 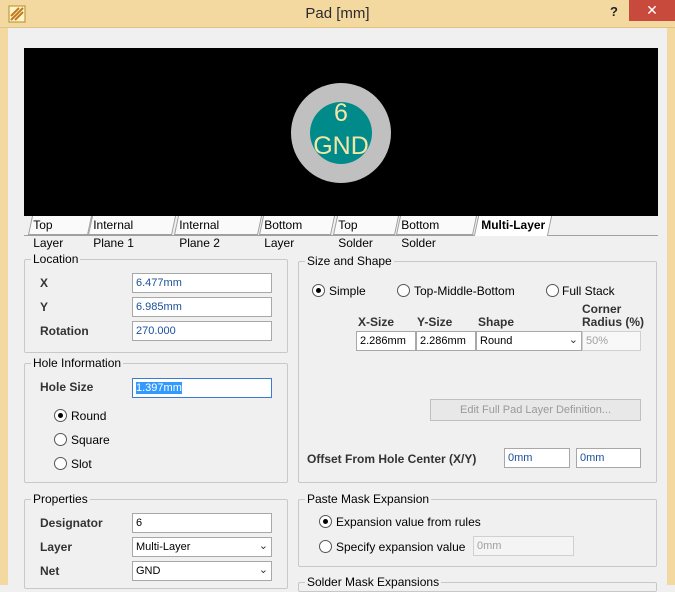 What do you see at coordinates (341, 113) in the screenshot?
I see `pad-number-label: 6` at bounding box center [341, 113].